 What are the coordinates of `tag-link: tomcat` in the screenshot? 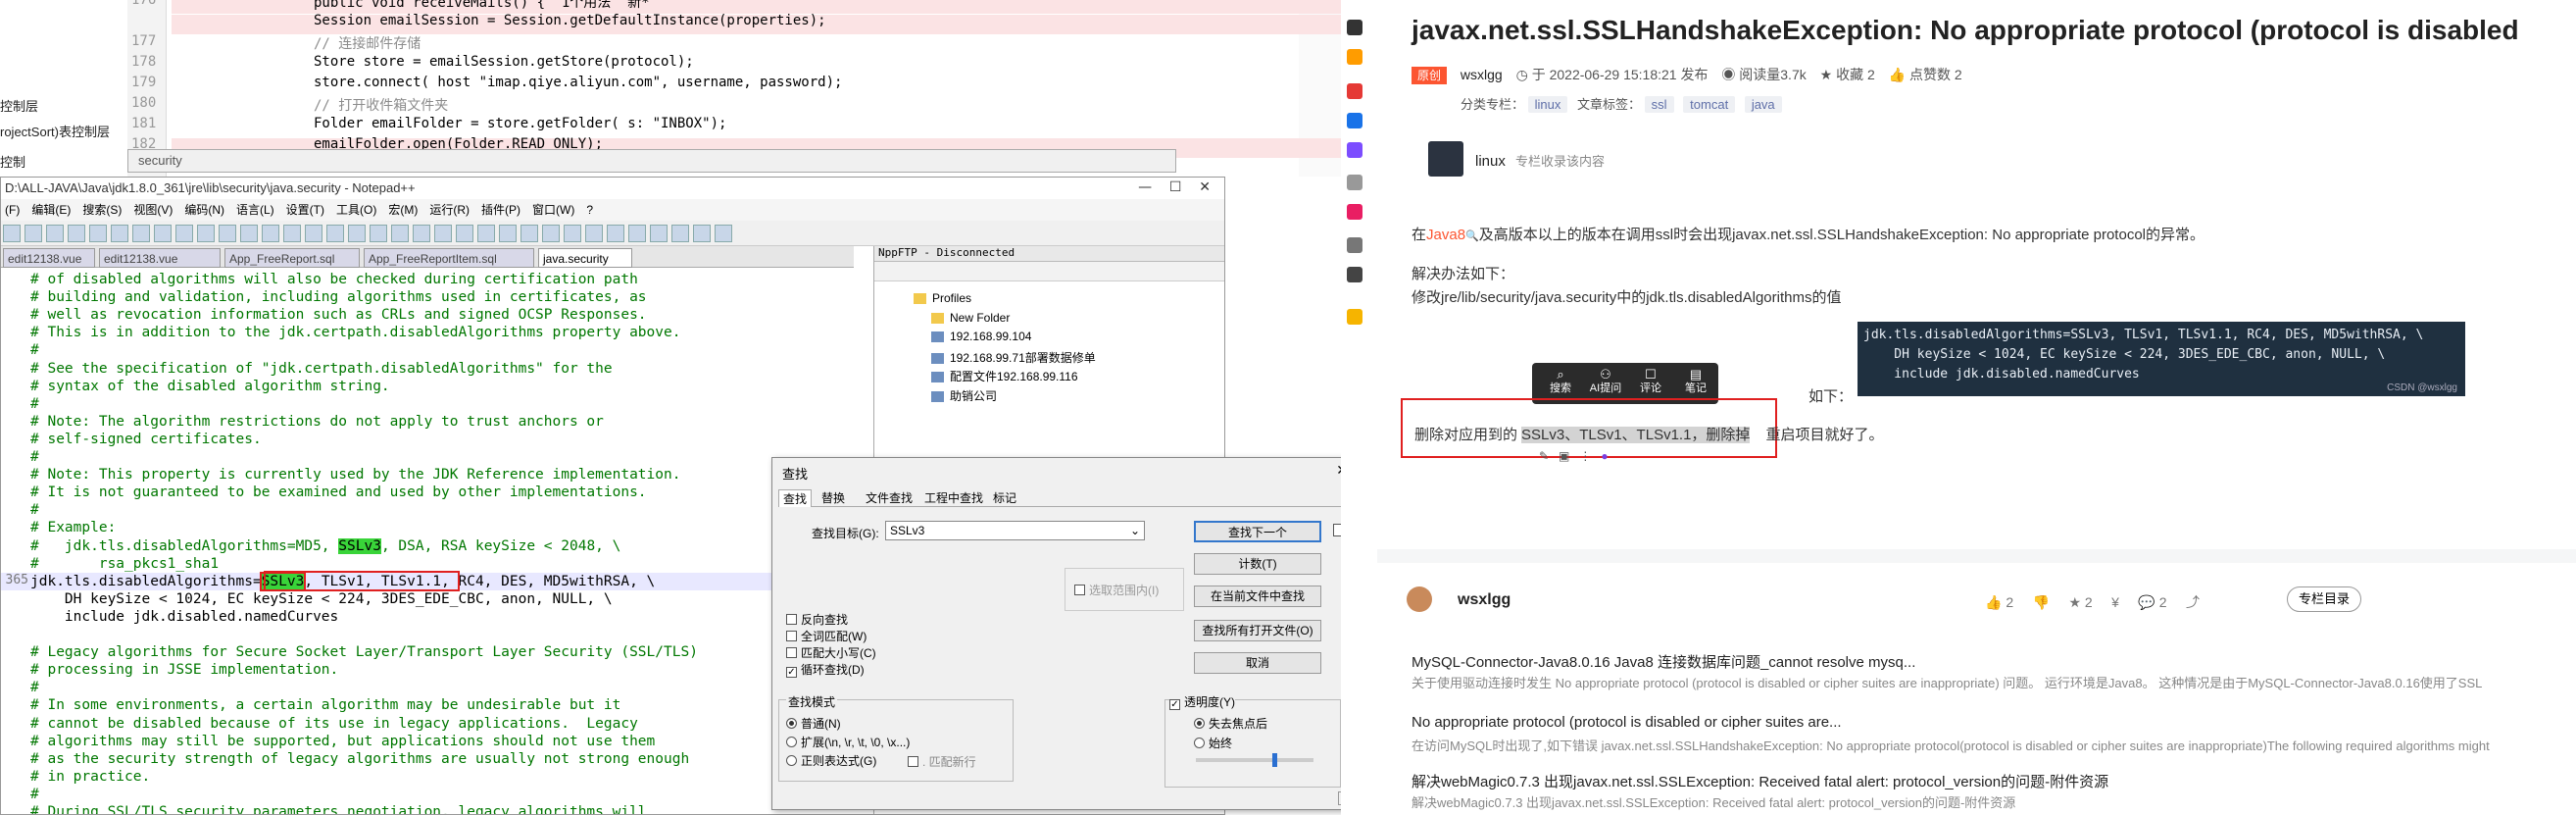 It's located at (1709, 105).